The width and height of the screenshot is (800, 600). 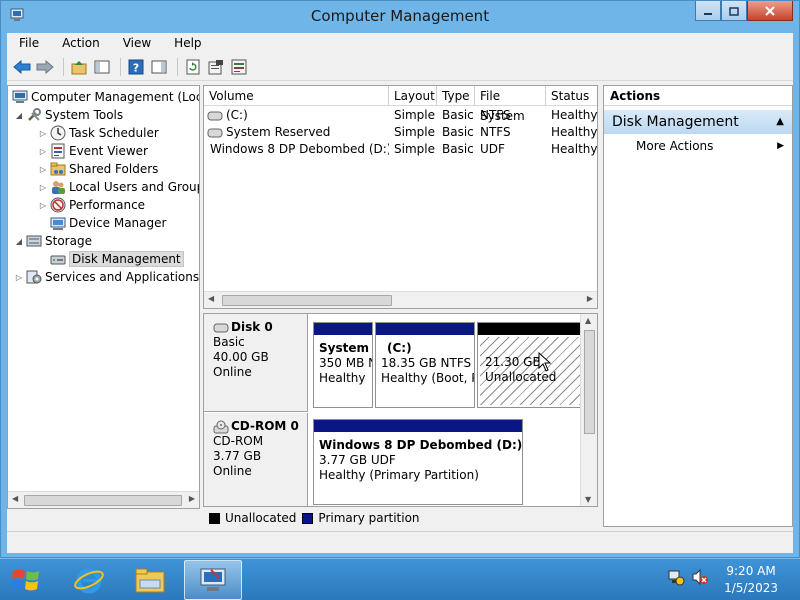 I want to click on cdrom-0-label: CD-ROM 0 CD-ROM 3.77 GB Online, so click(x=256, y=459).